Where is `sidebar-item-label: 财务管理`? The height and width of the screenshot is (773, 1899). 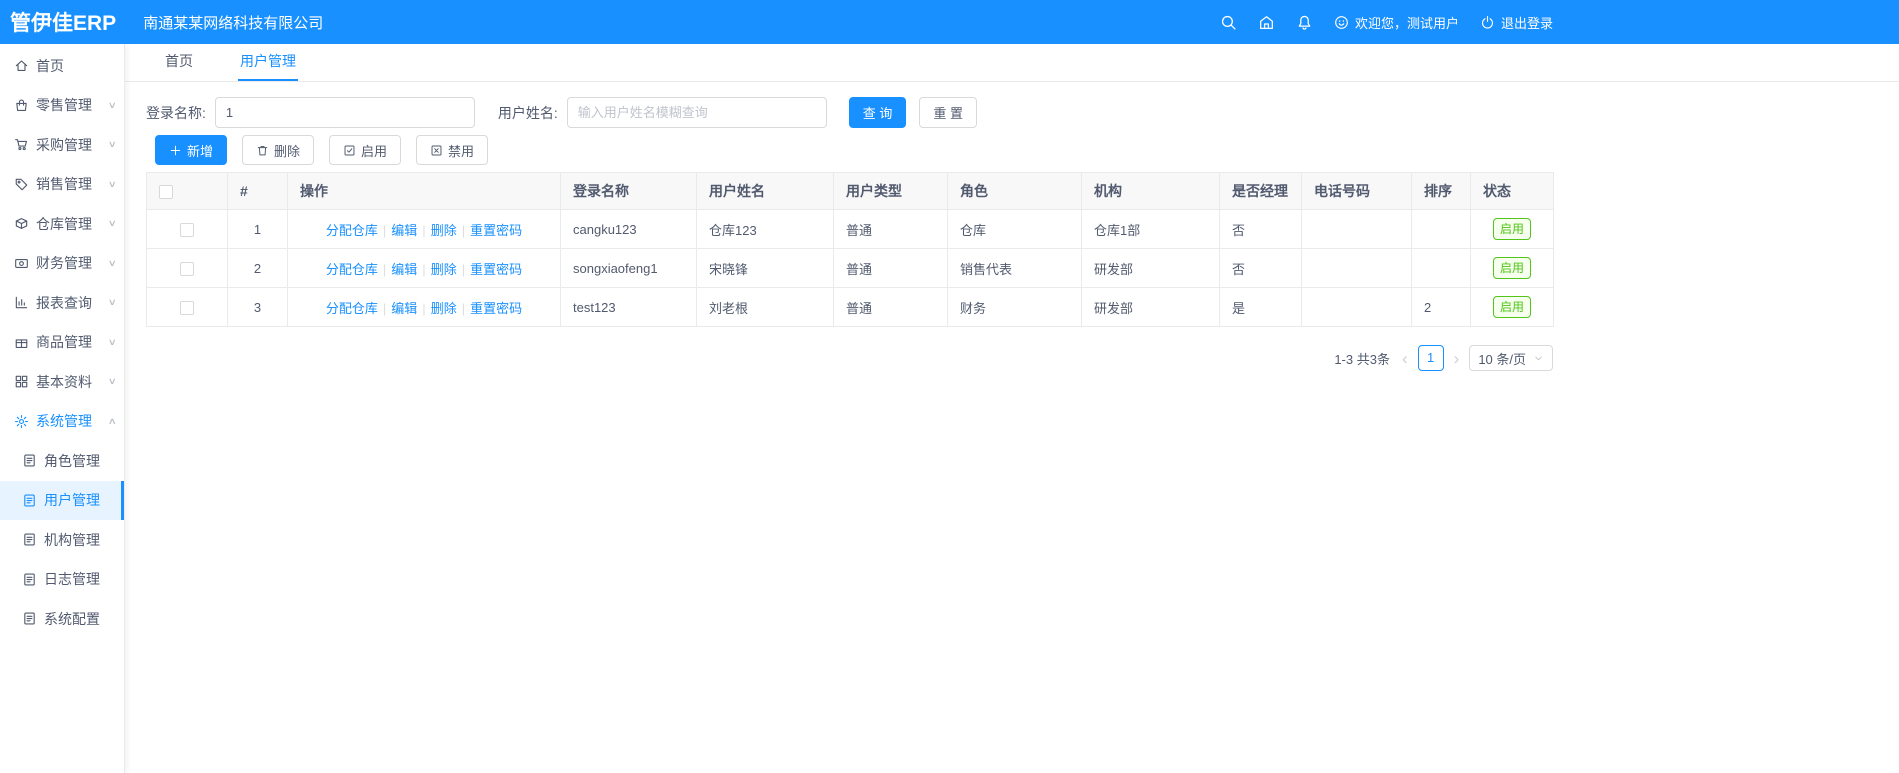
sidebar-item-label: 财务管理 is located at coordinates (64, 263).